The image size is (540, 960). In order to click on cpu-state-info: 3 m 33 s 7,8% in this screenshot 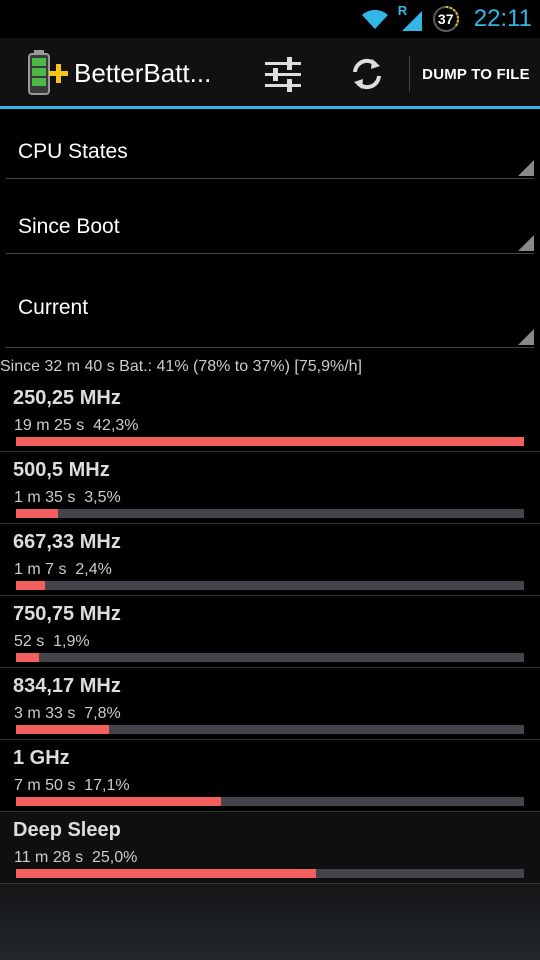, I will do `click(67, 713)`.